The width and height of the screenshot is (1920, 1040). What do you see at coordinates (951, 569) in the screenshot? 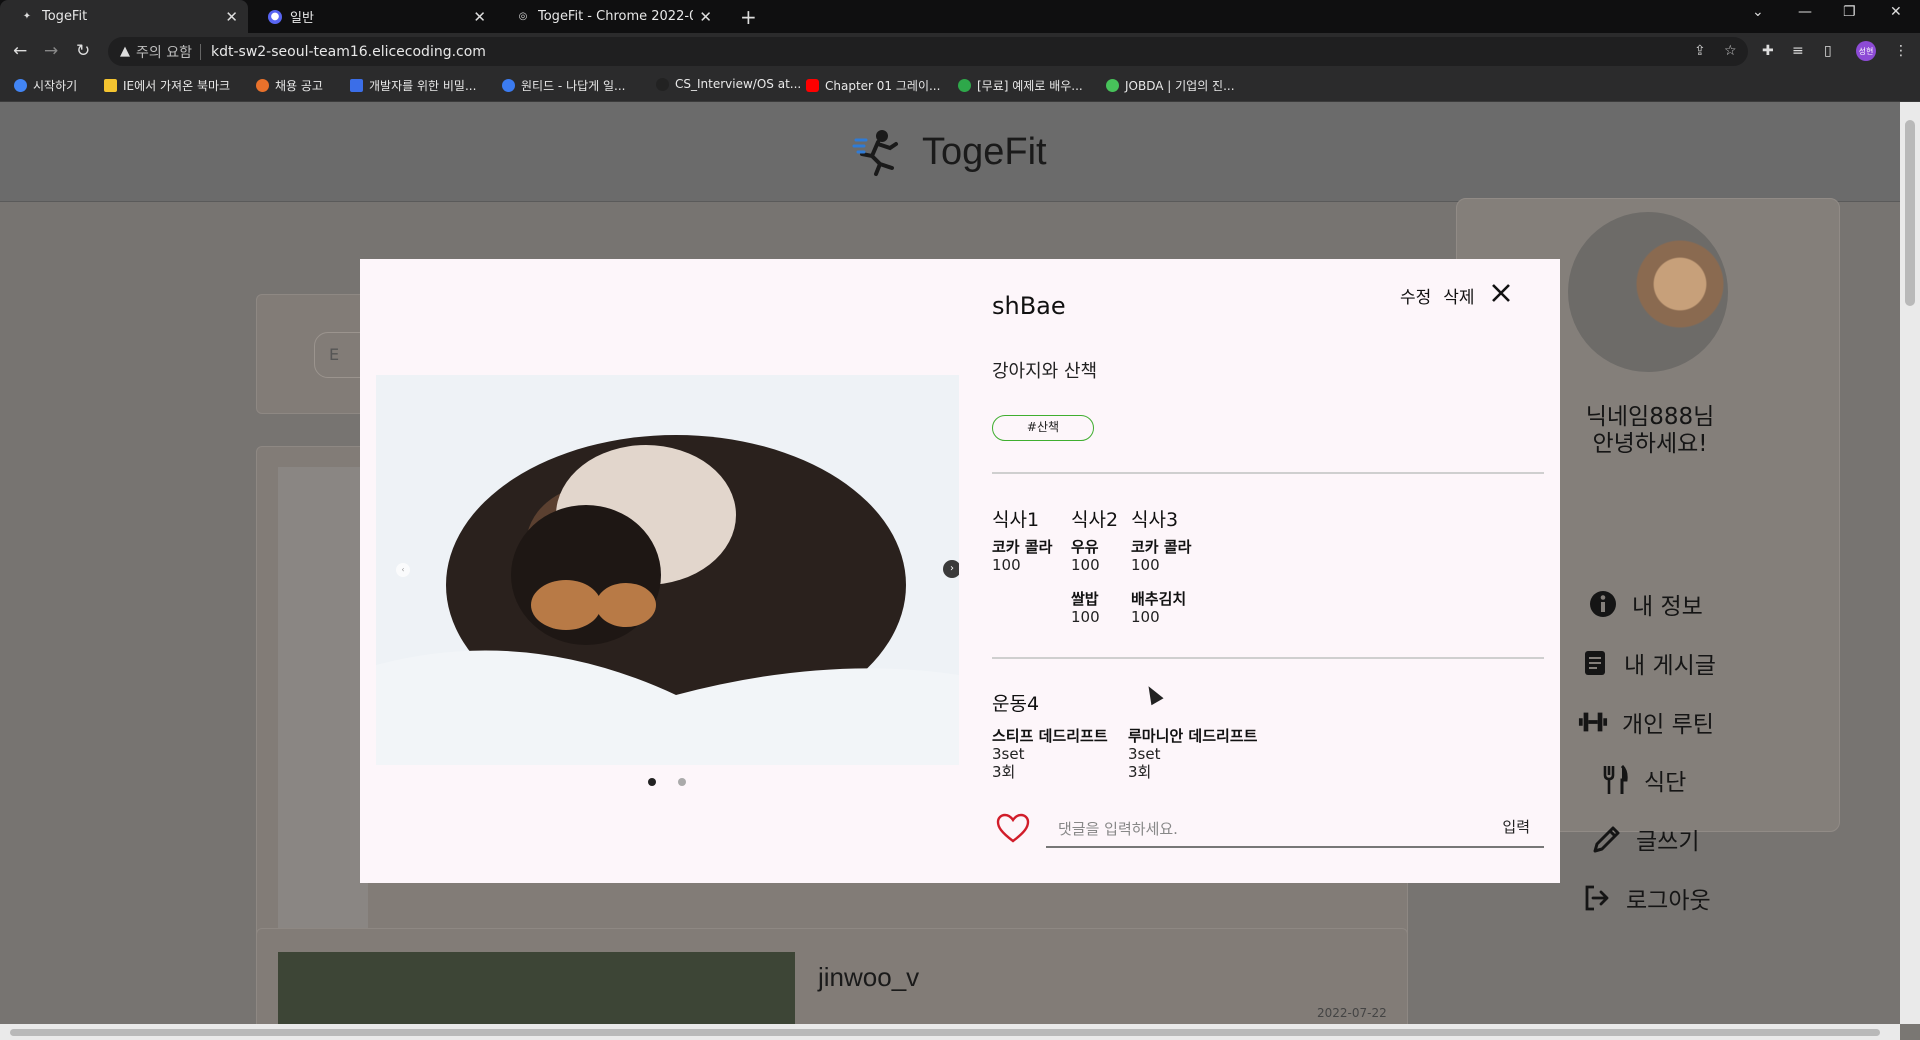
I see `carousel-next-icon: ›` at bounding box center [951, 569].